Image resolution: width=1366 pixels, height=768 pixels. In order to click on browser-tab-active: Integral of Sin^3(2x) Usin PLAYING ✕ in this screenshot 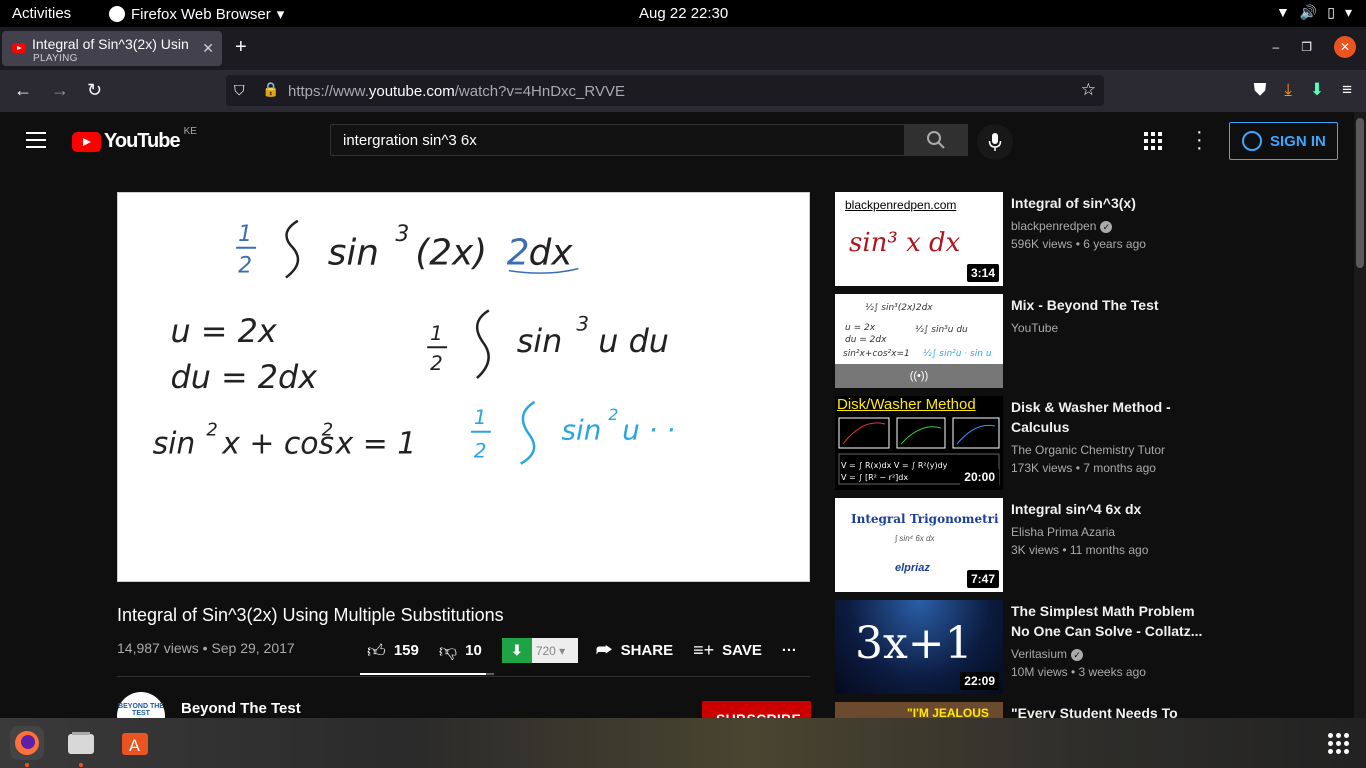, I will do `click(112, 48)`.